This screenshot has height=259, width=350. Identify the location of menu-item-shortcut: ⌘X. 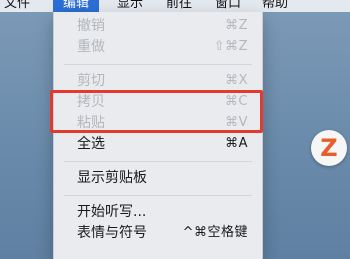
(236, 80).